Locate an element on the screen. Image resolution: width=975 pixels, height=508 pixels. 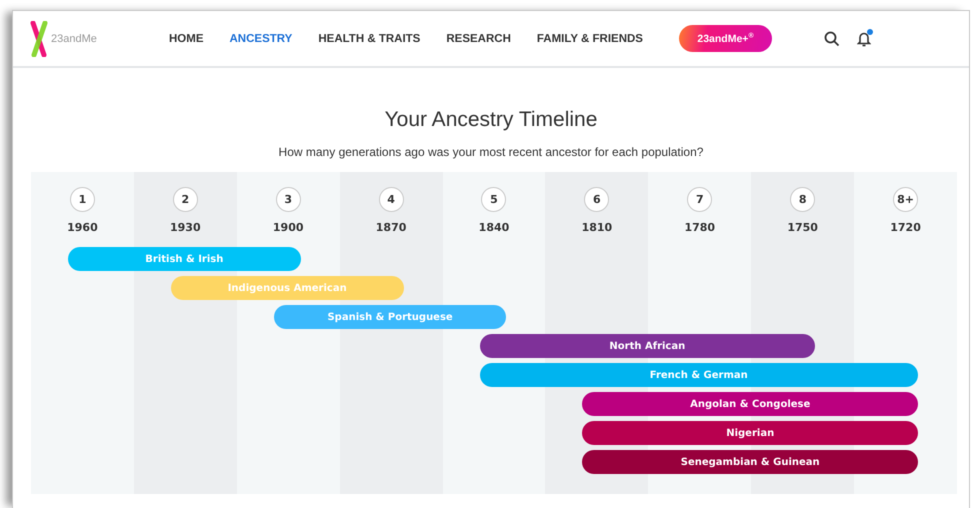
nav-link: ANCESTRY is located at coordinates (261, 38).